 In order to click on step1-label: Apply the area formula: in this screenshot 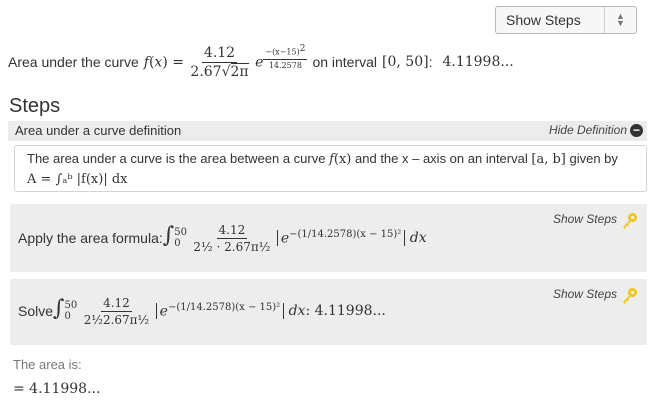, I will do `click(90, 238)`.